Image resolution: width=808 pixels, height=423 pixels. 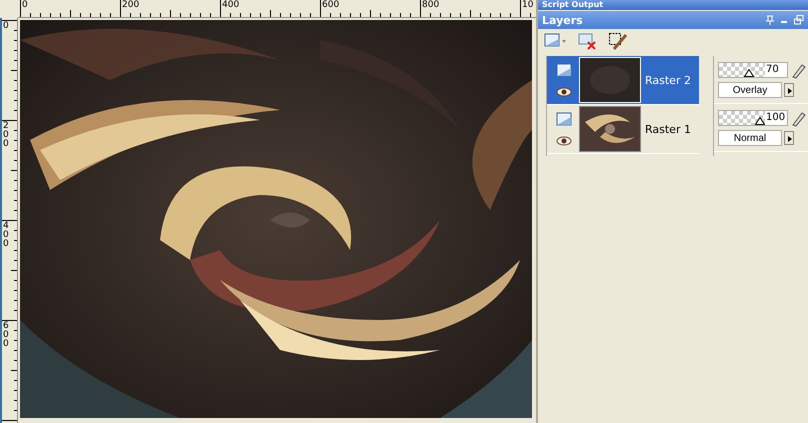 I want to click on layer-row: Raster 1, so click(x=623, y=129).